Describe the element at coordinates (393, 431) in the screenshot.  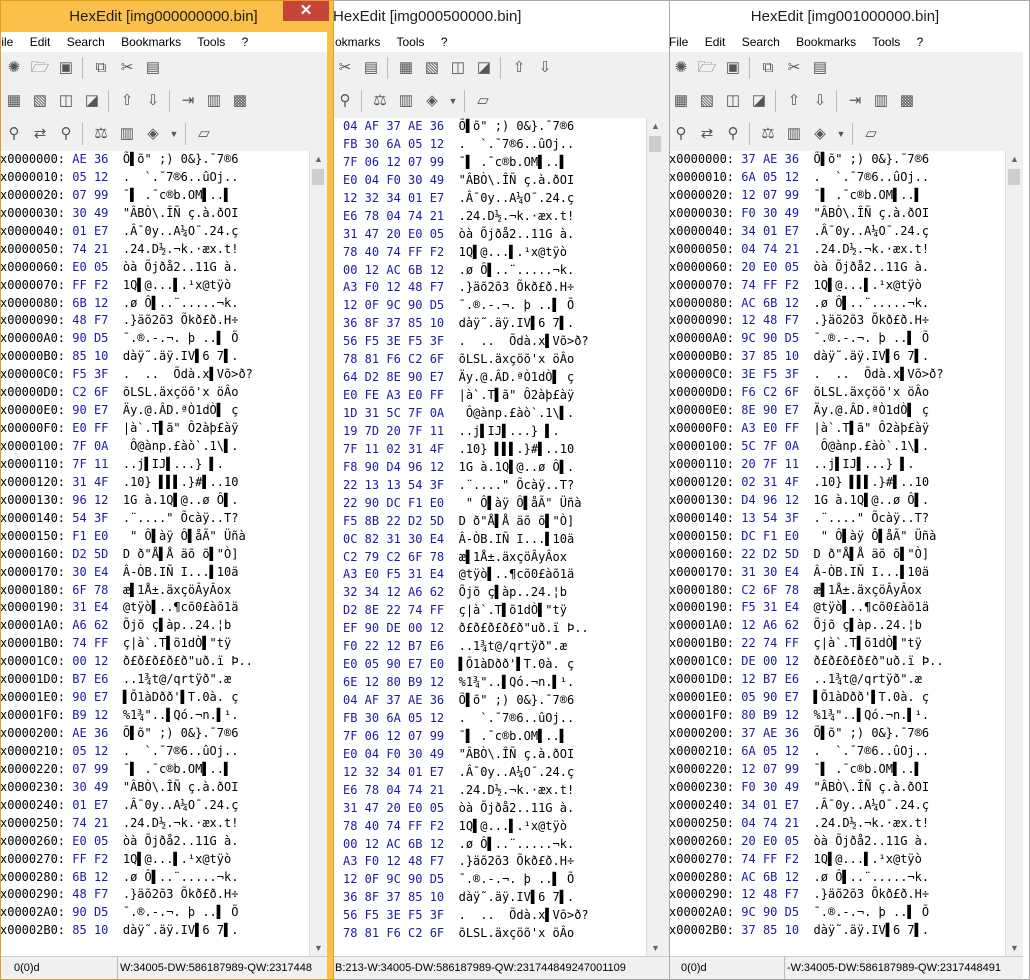
I see `hex-bytes: 19 7D 20 7F 11` at that location.